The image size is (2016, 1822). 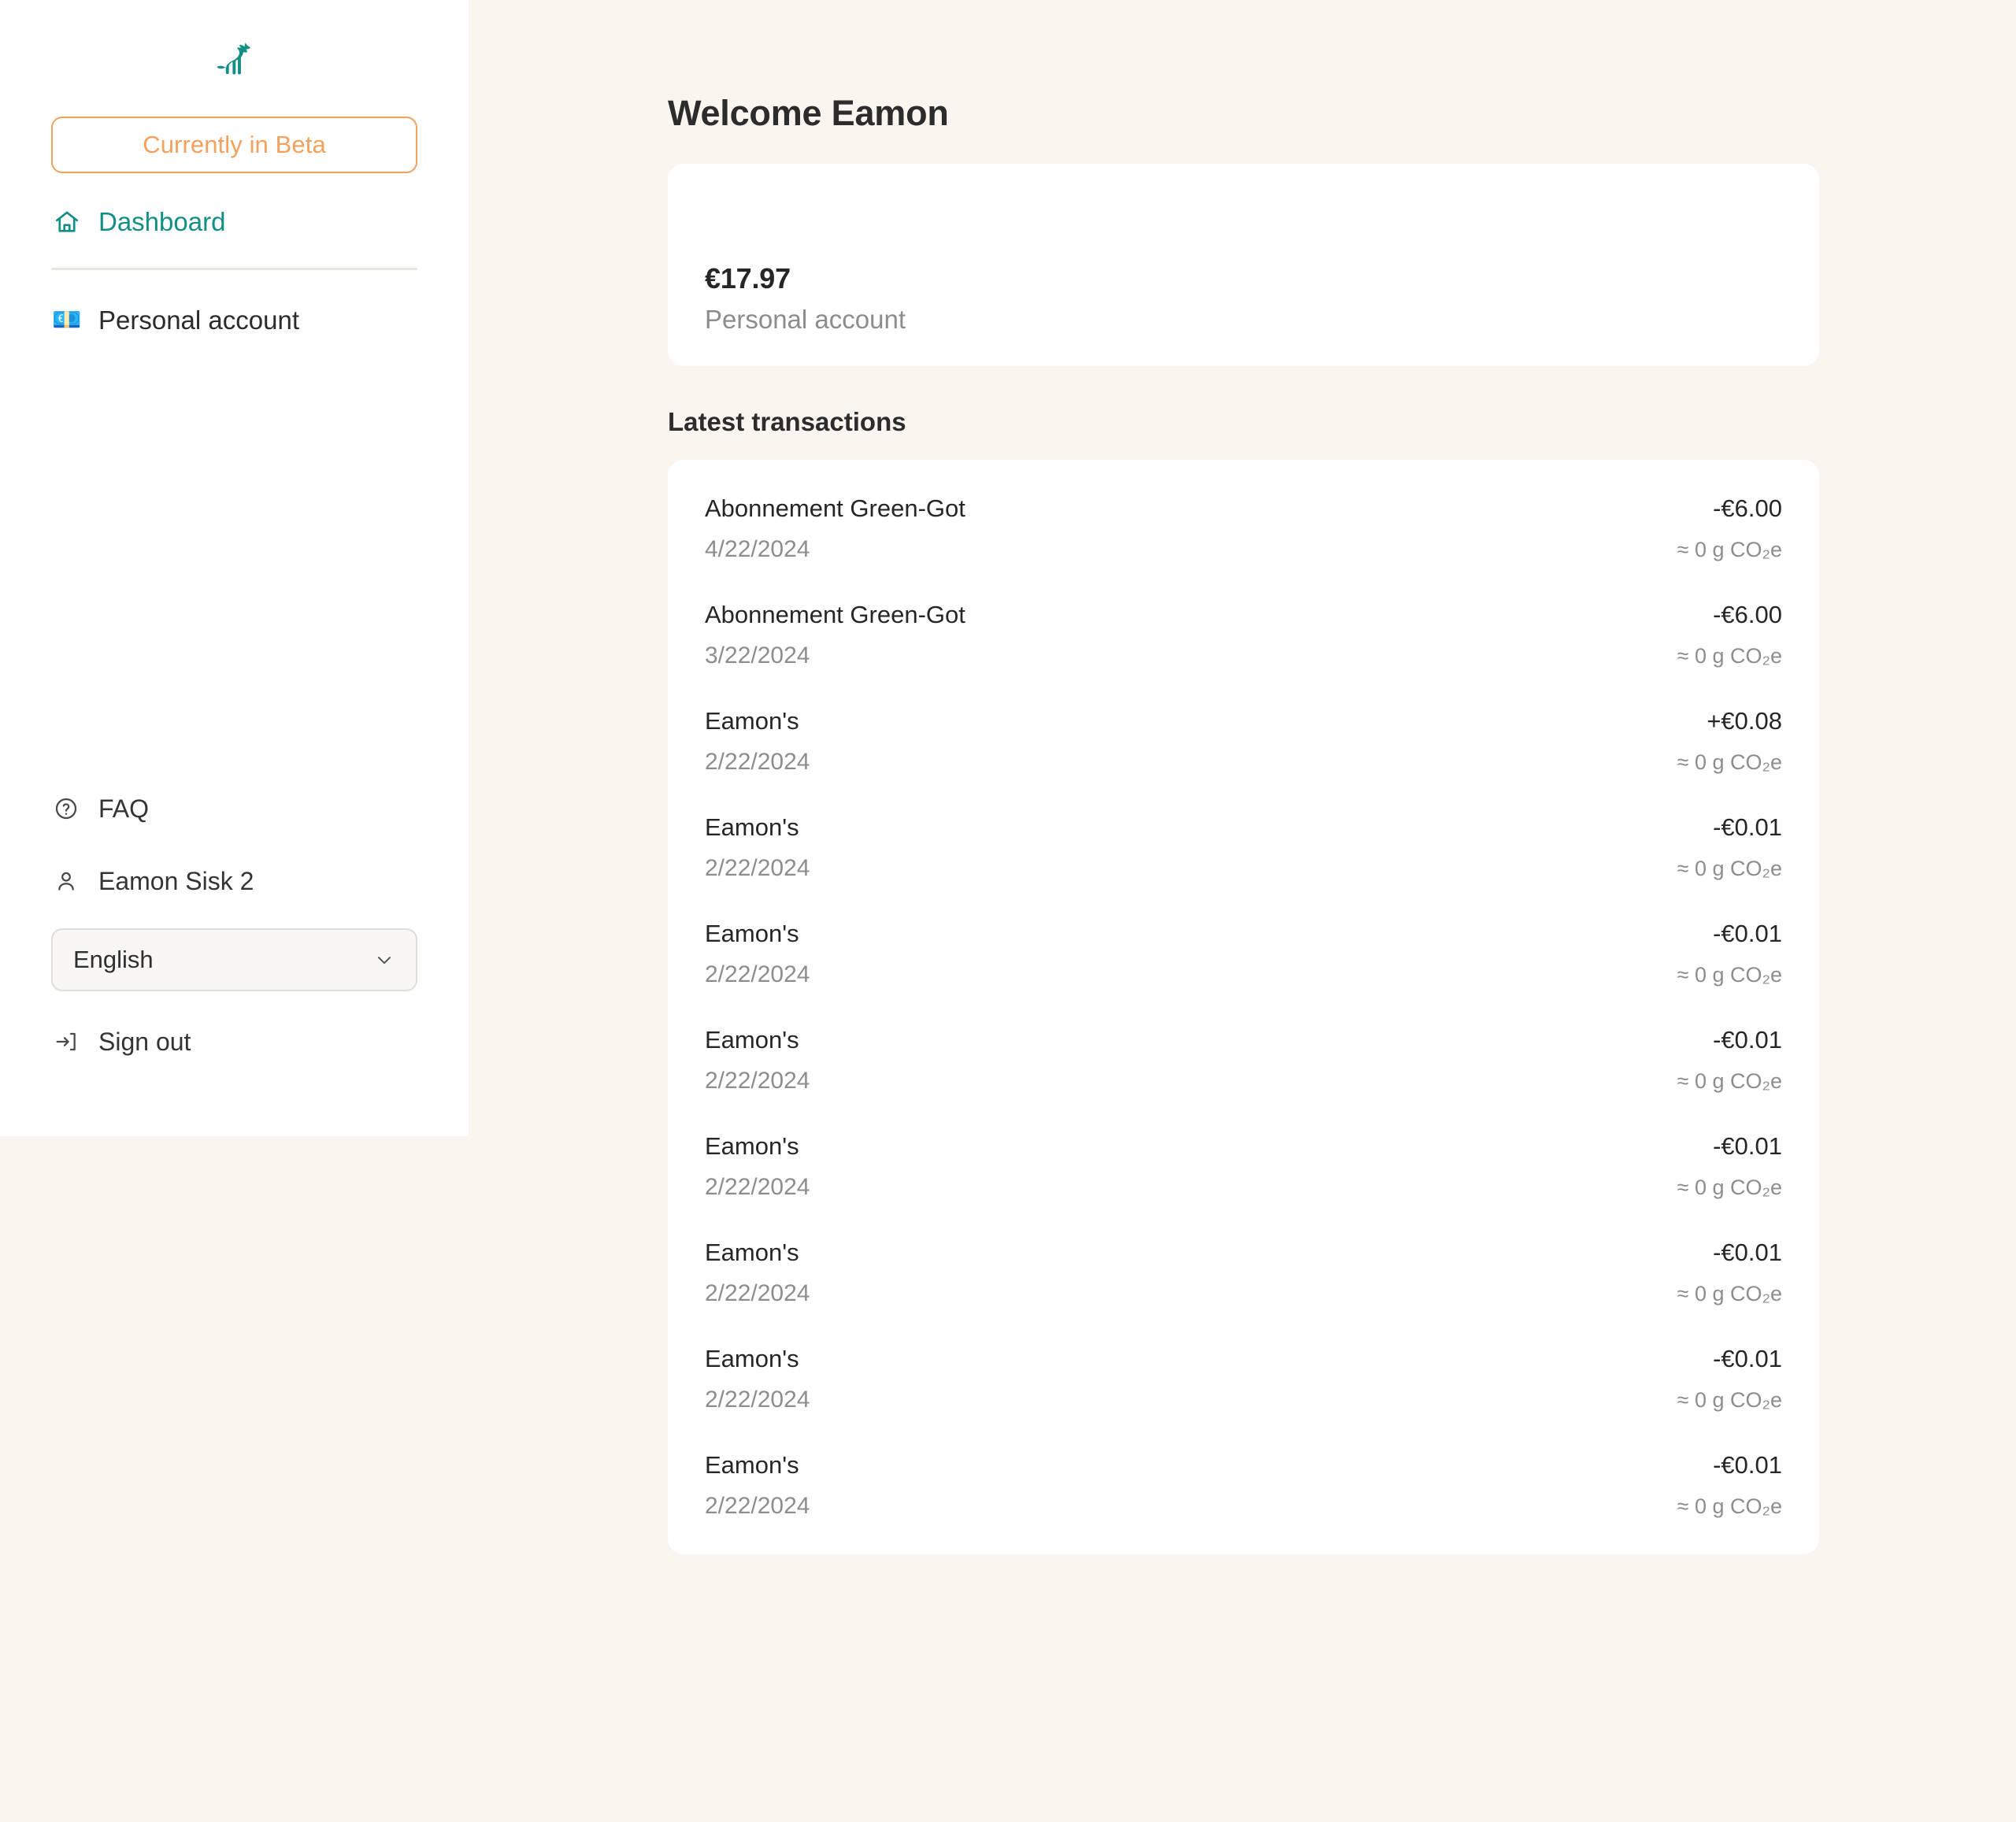 I want to click on home-icon, so click(x=67, y=222).